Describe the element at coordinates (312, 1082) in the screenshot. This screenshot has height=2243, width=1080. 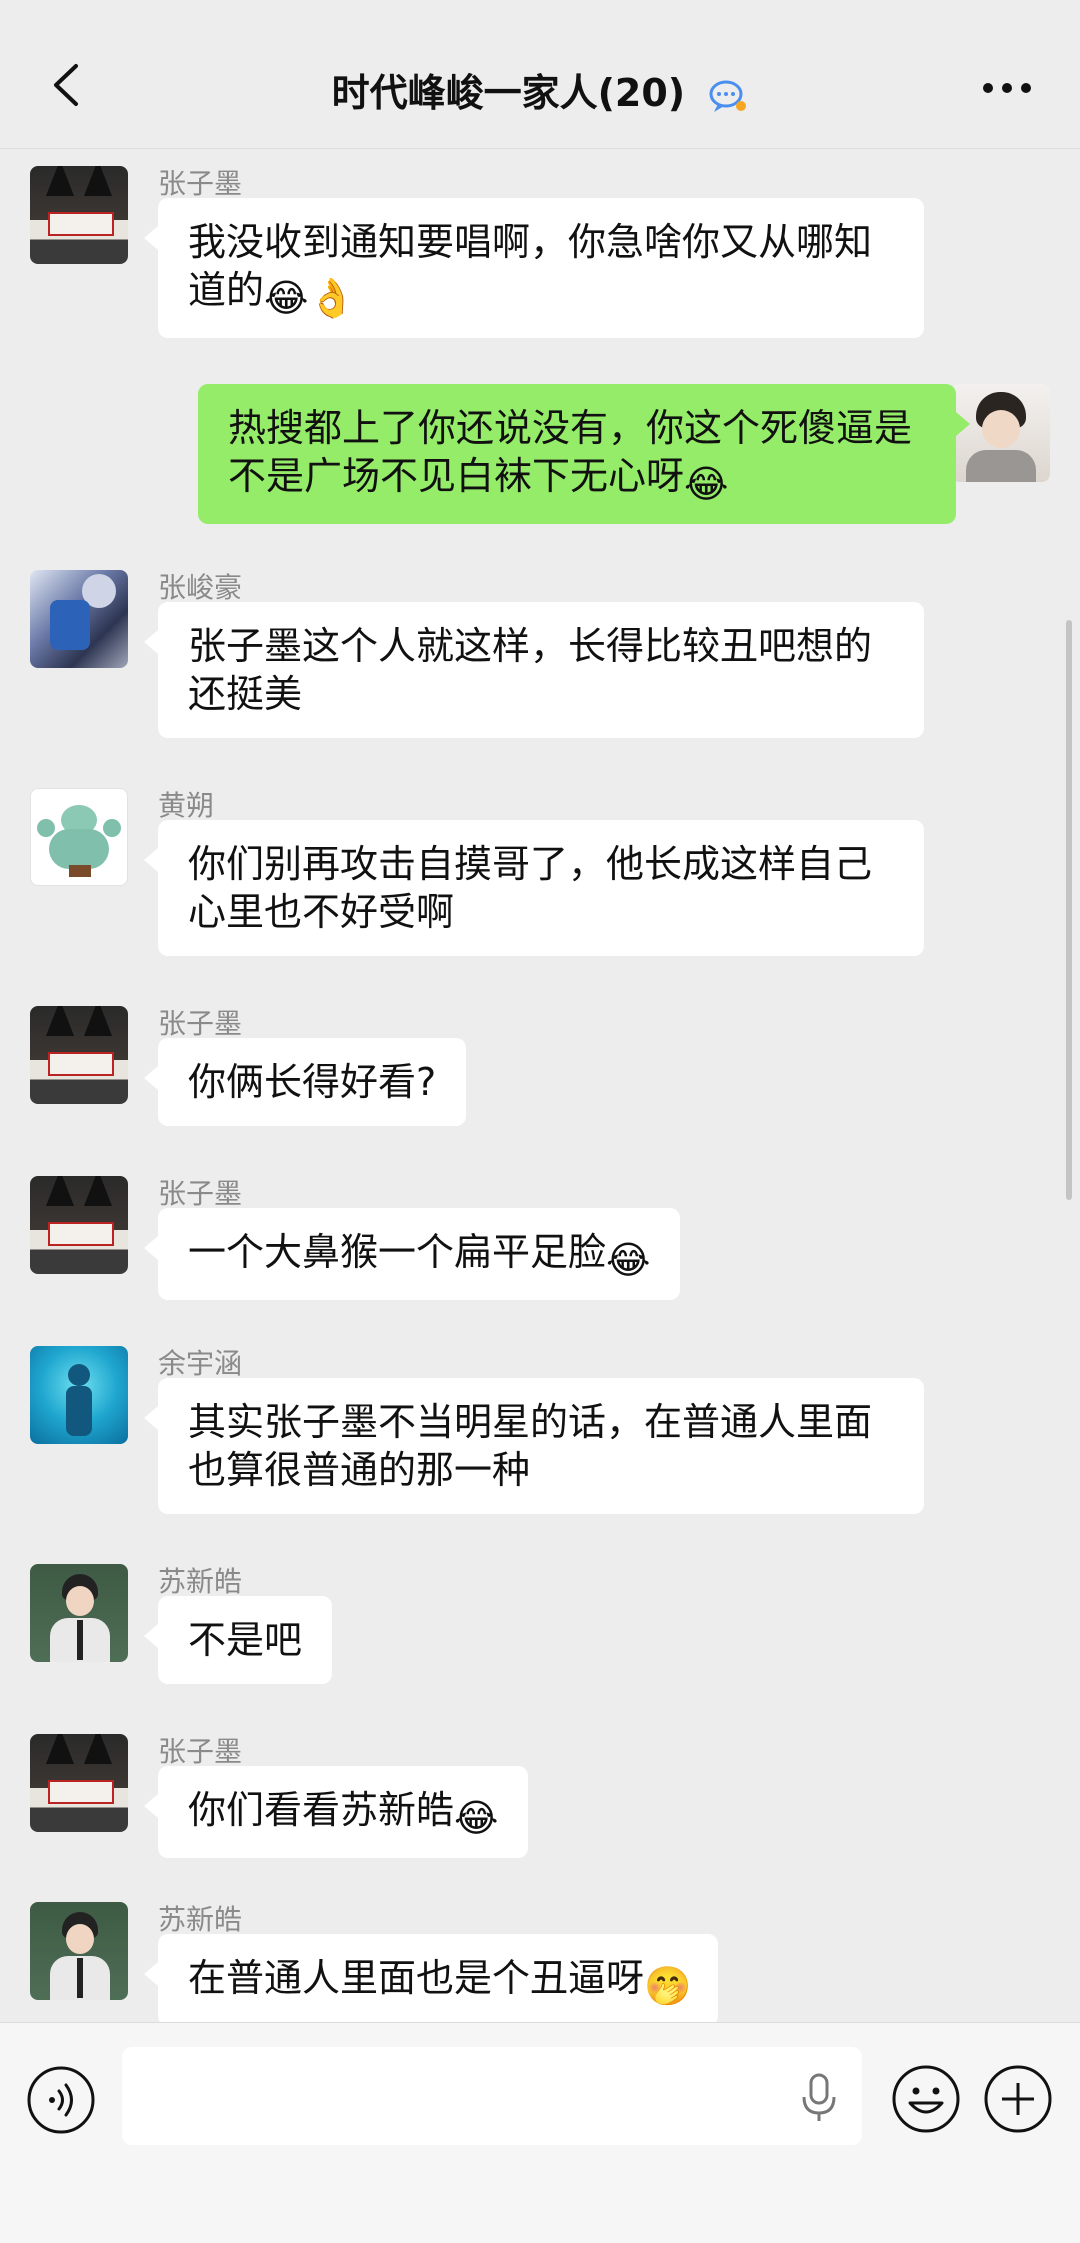
I see `message-text: 你俩长得好看?` at that location.